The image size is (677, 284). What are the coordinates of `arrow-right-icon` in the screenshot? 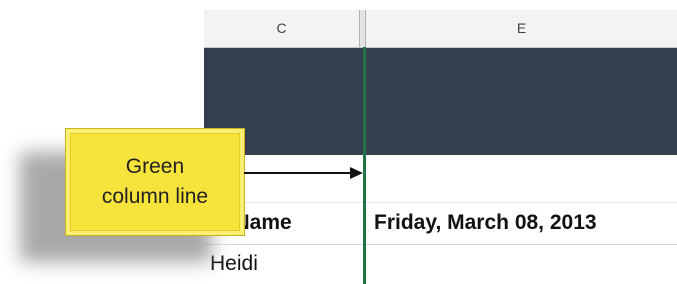 It's located at (303, 173).